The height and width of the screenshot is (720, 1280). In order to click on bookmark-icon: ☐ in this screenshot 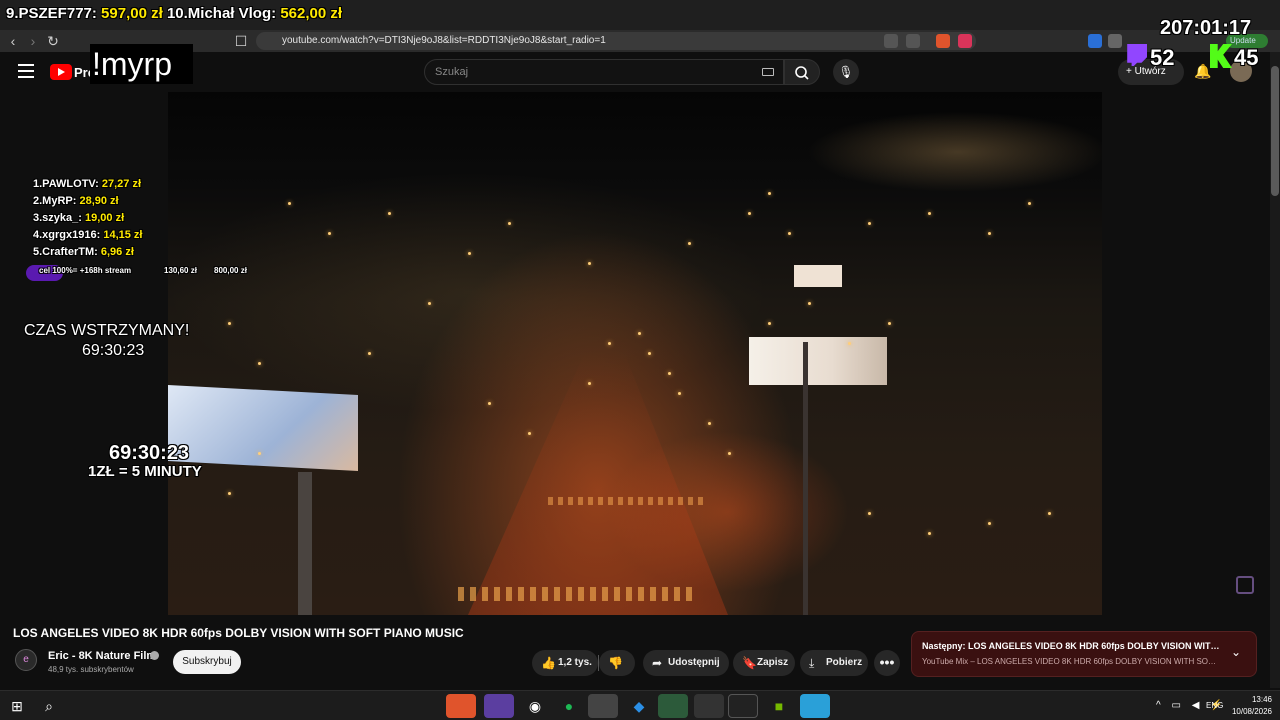, I will do `click(241, 41)`.